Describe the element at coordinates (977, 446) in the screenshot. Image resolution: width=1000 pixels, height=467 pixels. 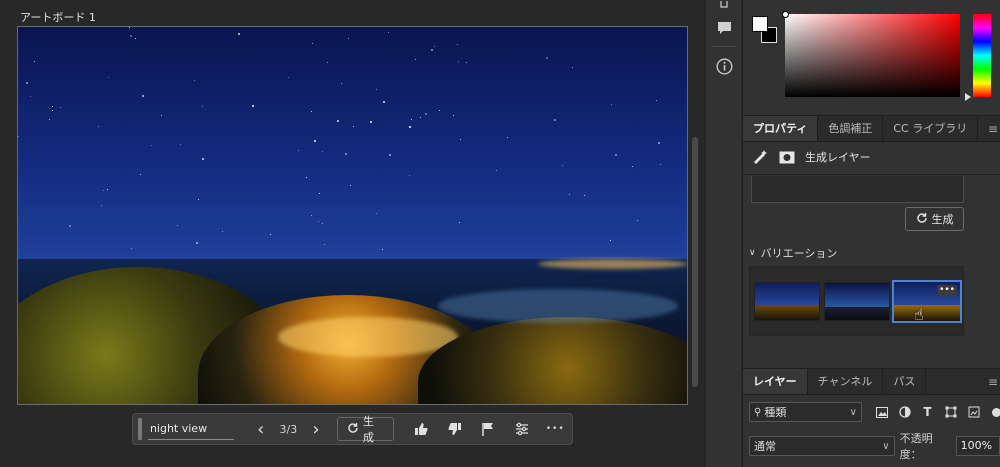
I see `opacity-input: 100%` at that location.